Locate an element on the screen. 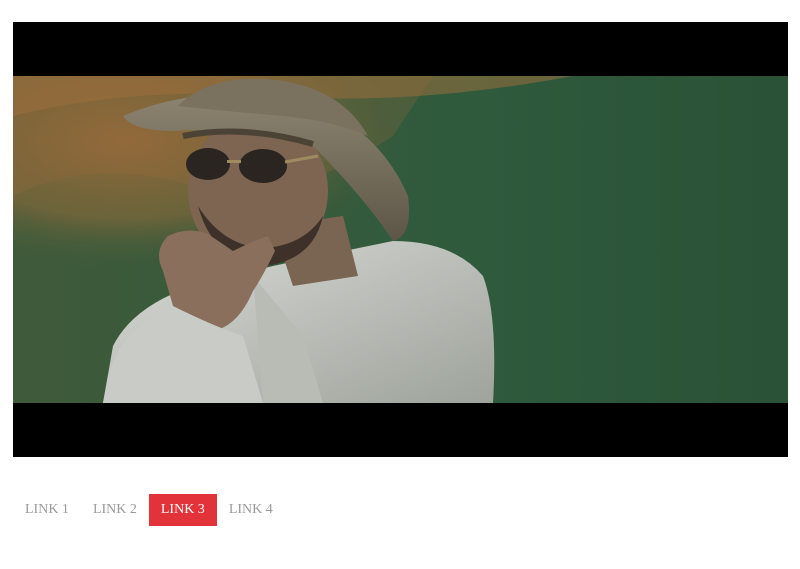  nav-link-1: LINK 1 is located at coordinates (47, 510).